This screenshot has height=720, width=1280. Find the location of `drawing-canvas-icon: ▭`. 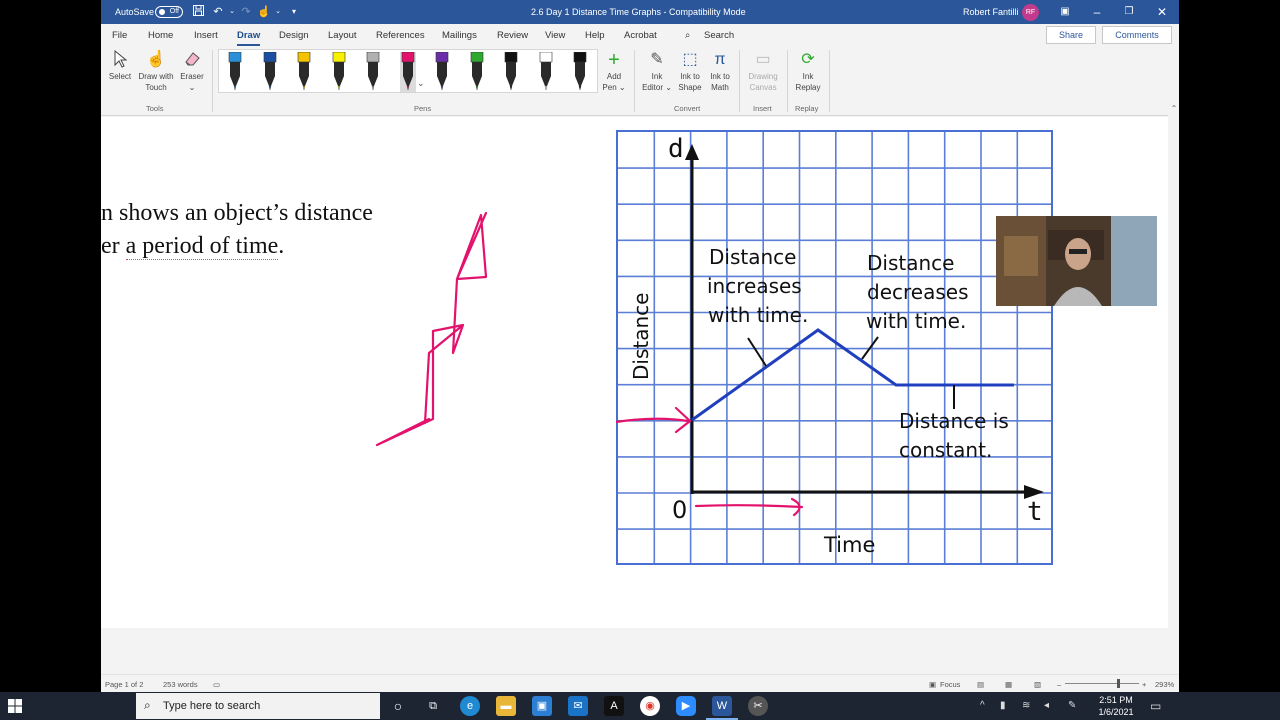

drawing-canvas-icon: ▭ is located at coordinates (763, 59).